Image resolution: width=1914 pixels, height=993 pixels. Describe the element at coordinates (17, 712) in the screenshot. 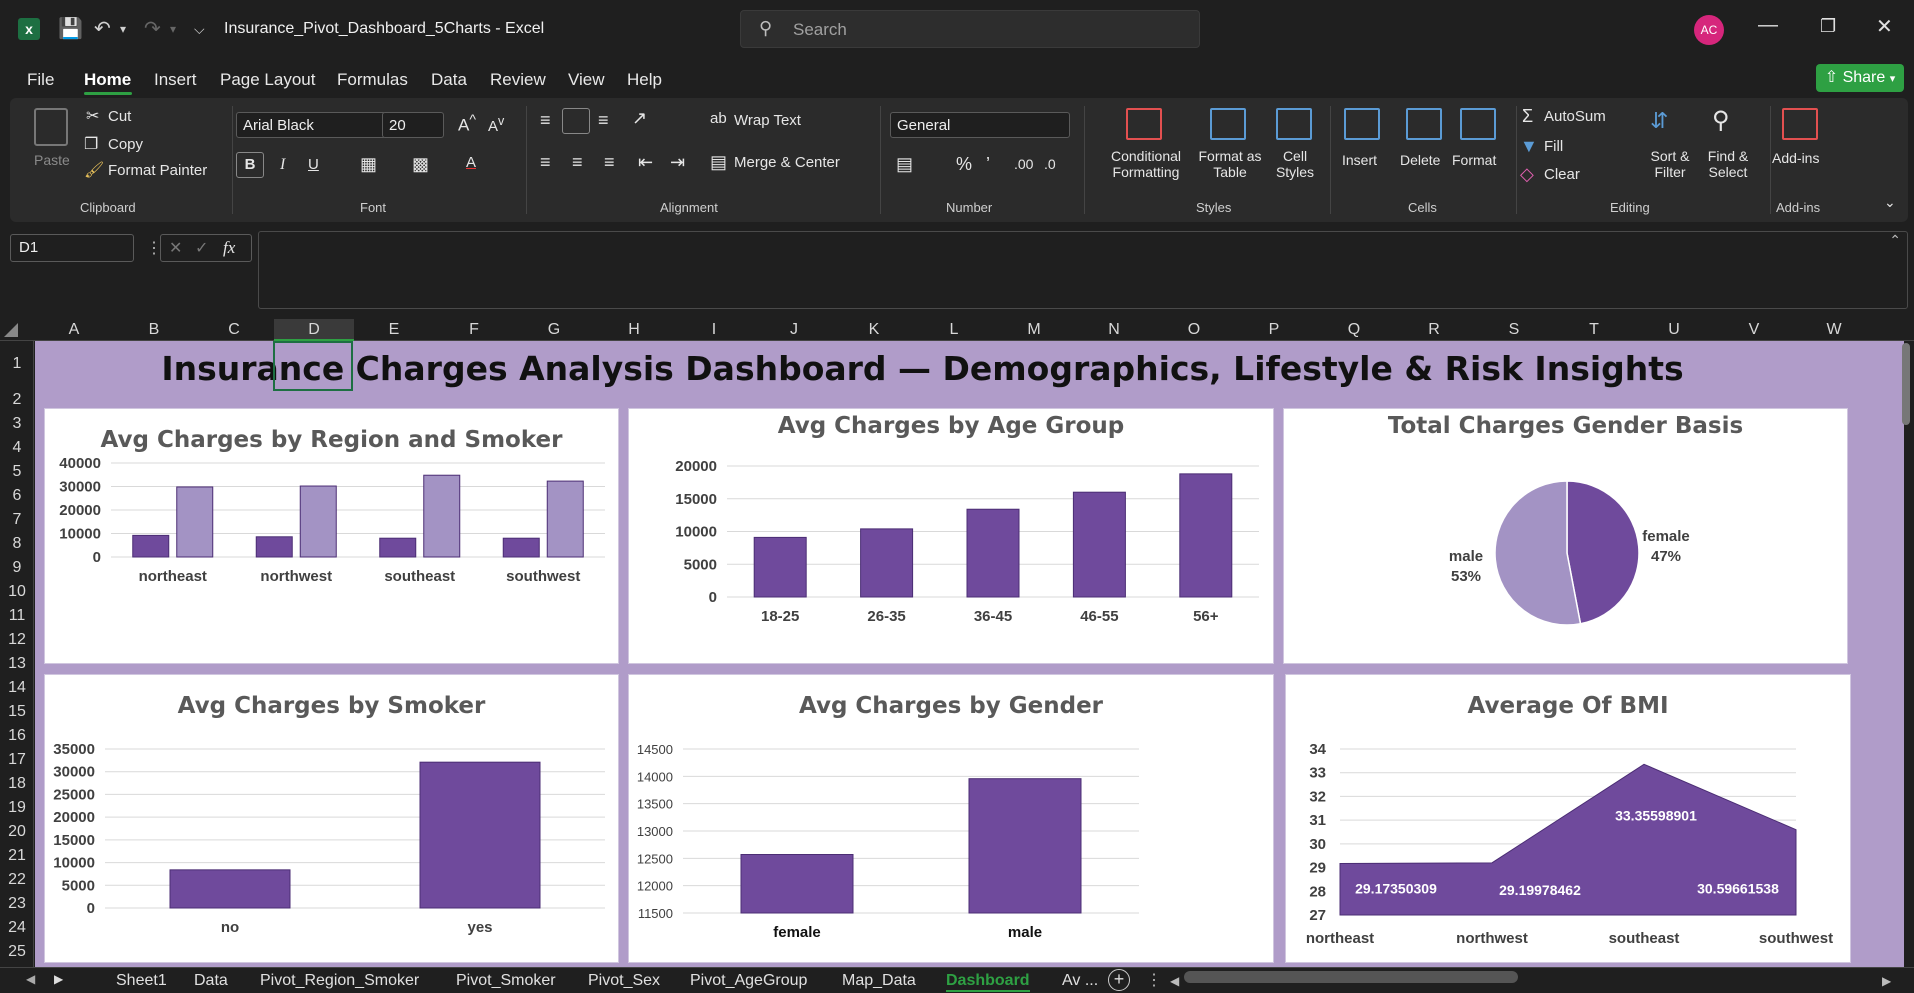

I see `row-header-15: 15` at that location.